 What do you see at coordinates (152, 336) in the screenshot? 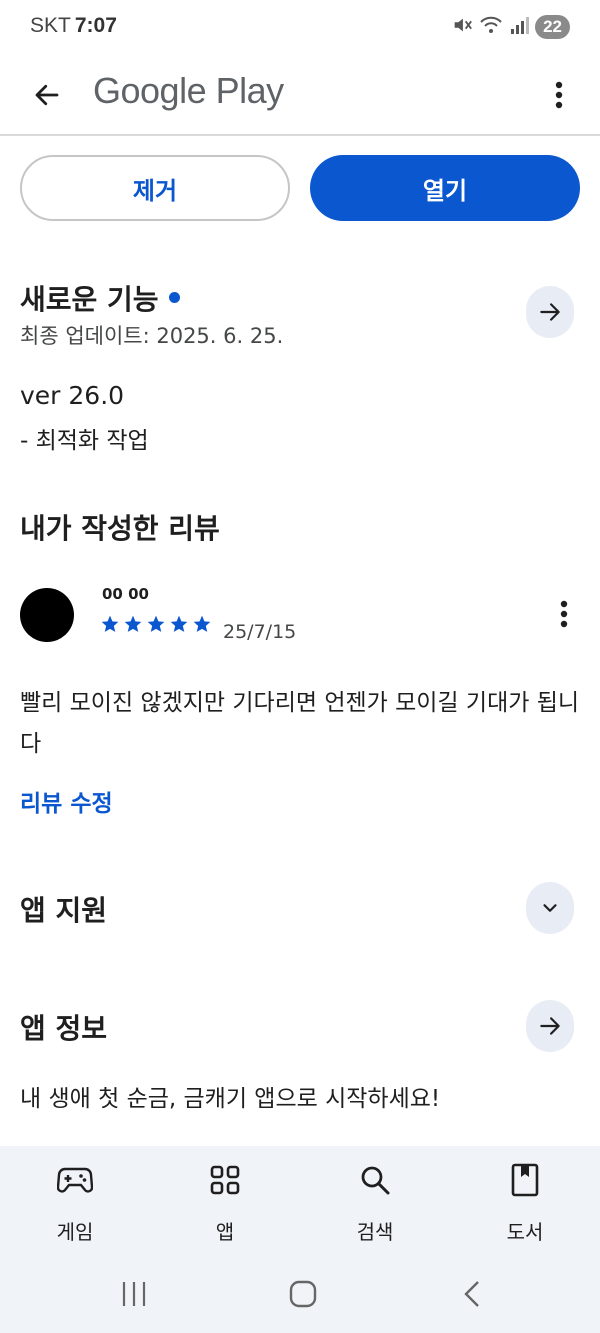
I see `last-updated: 최종 업데이트: 2025. 6. 25.` at bounding box center [152, 336].